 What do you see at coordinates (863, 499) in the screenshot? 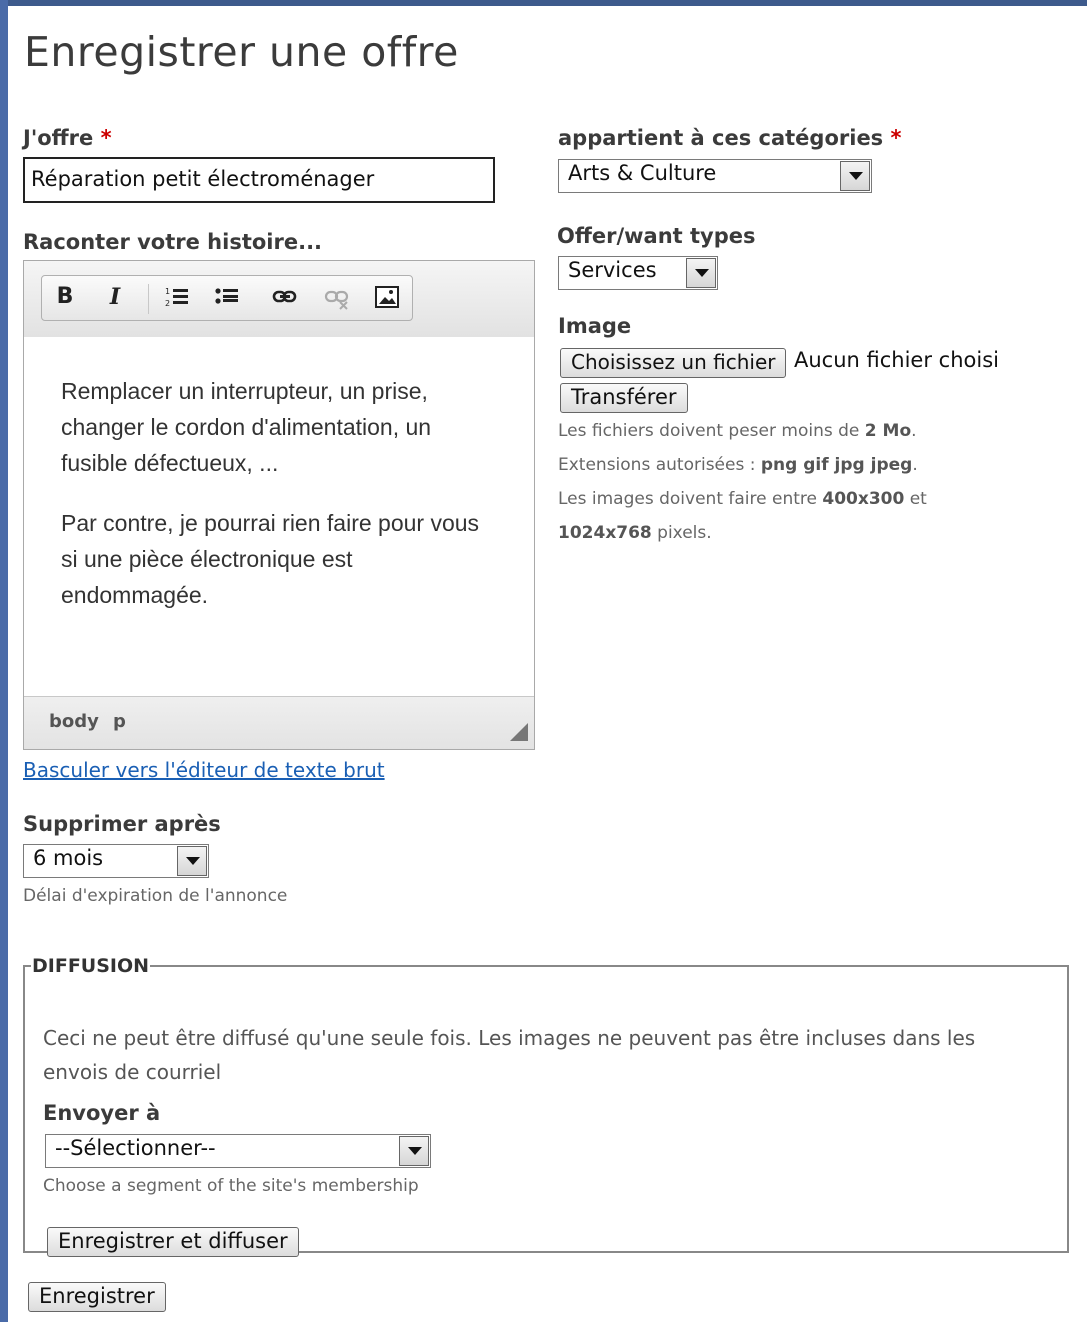
I see `image-dim-min: 400x300` at bounding box center [863, 499].